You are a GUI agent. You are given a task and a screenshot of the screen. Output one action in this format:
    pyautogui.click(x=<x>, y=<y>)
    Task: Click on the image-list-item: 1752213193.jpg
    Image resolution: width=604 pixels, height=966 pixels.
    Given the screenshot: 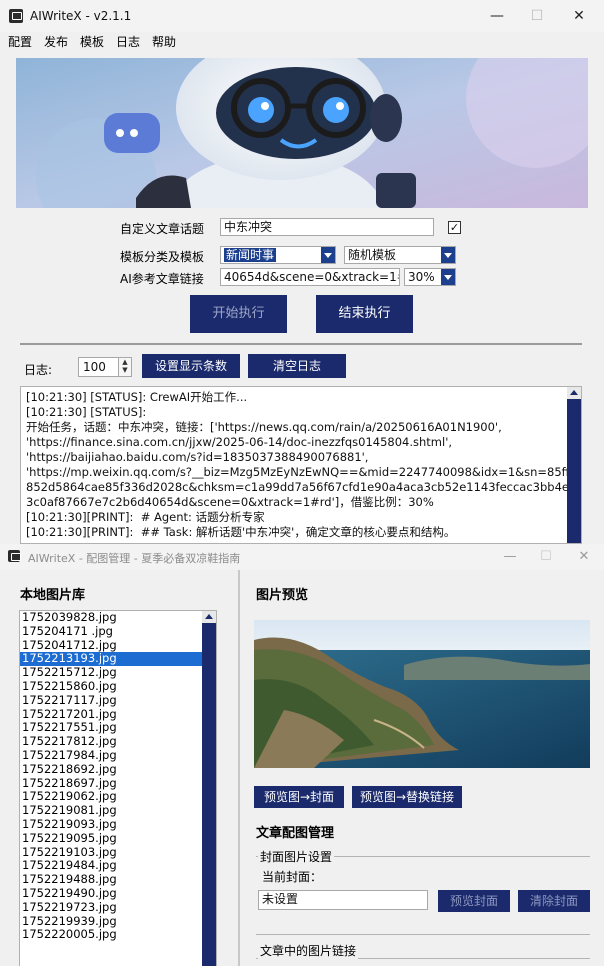 What is the action you would take?
    pyautogui.click(x=118, y=659)
    